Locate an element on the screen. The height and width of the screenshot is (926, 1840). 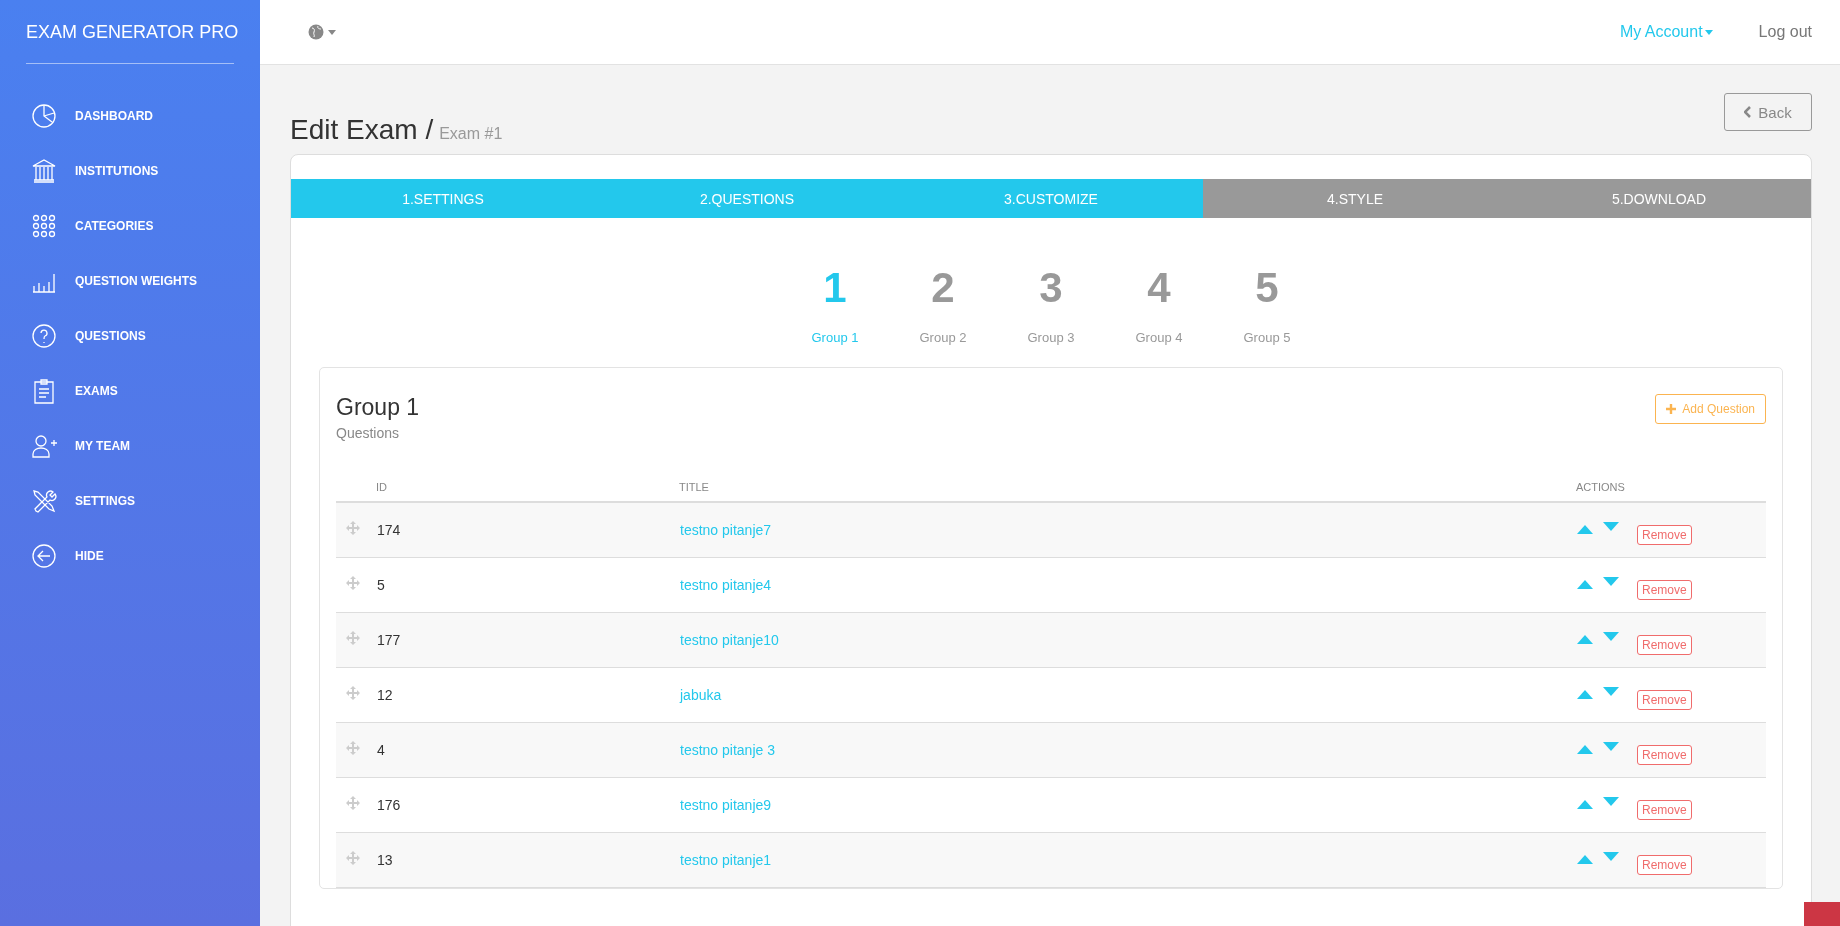
table-cell: 4 is located at coordinates (381, 749).